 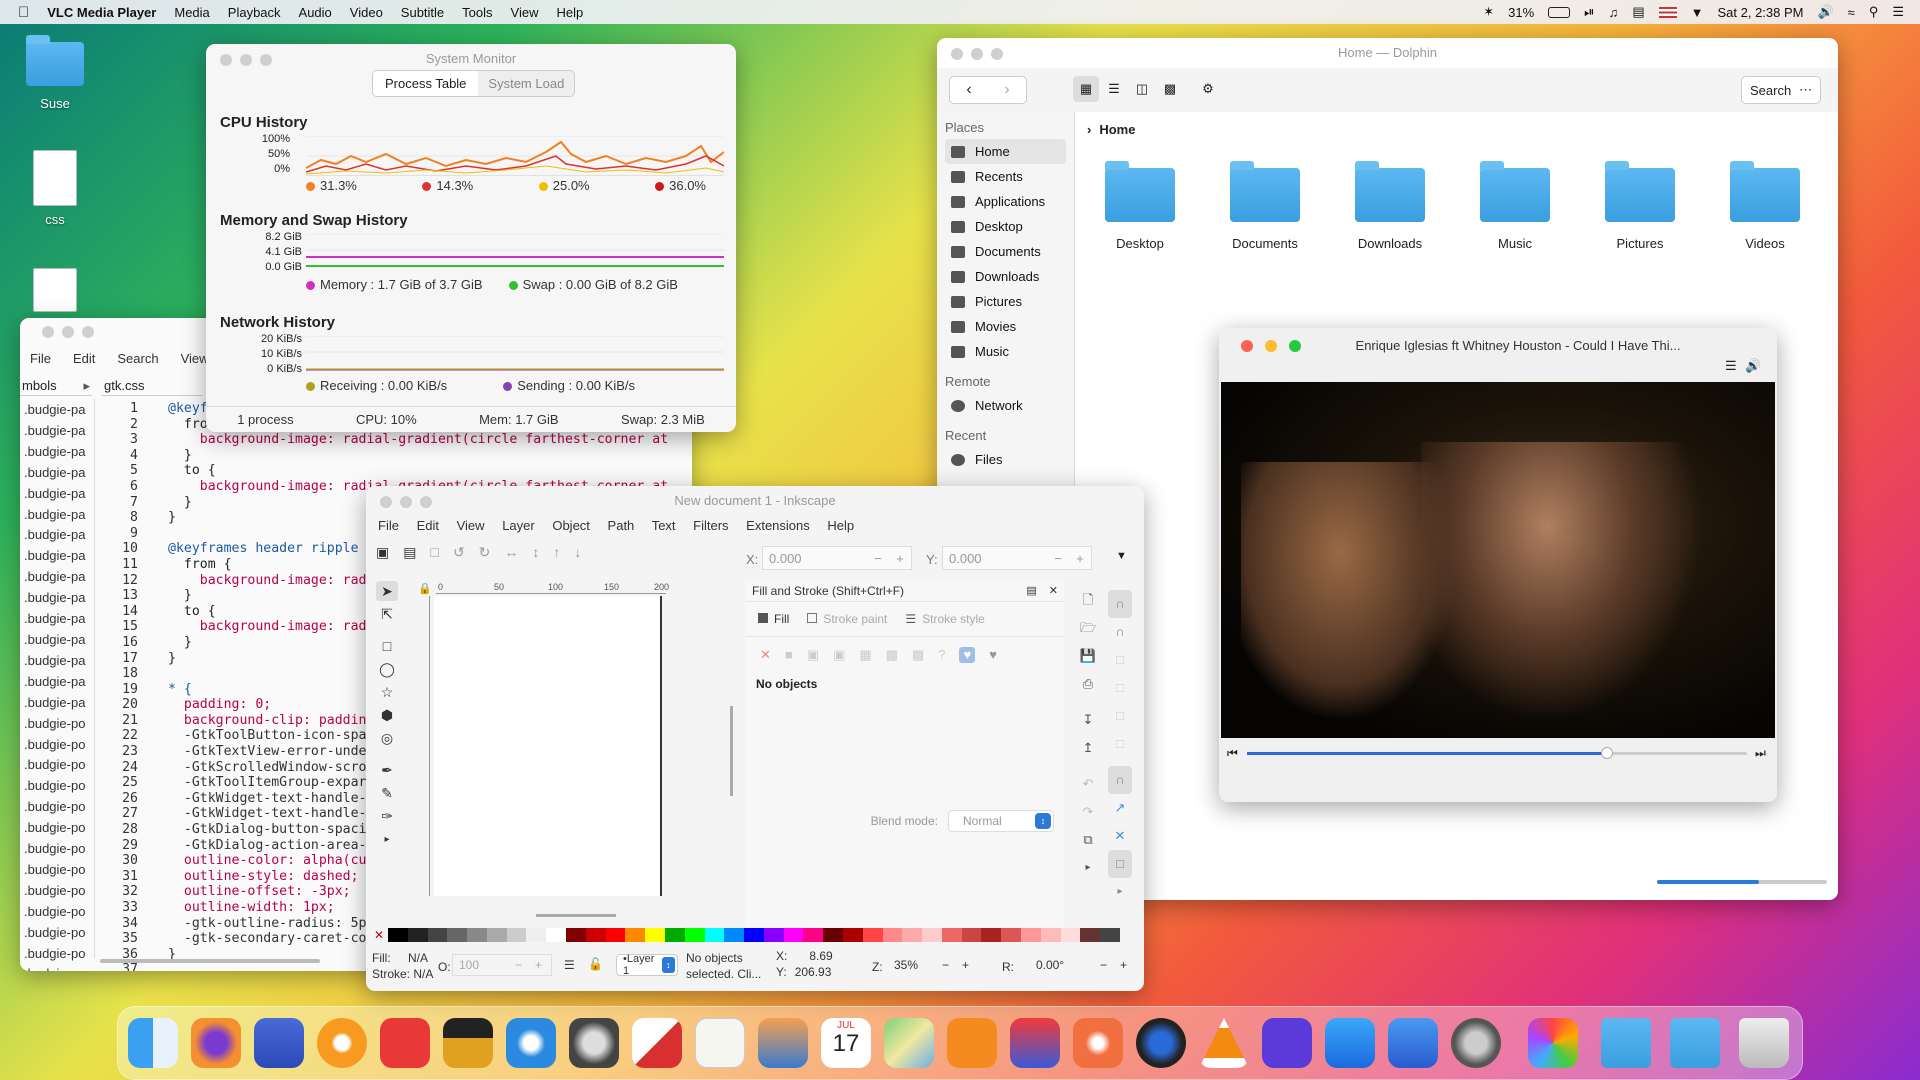 I want to click on star-tool-icon: ☆, so click(x=387, y=692).